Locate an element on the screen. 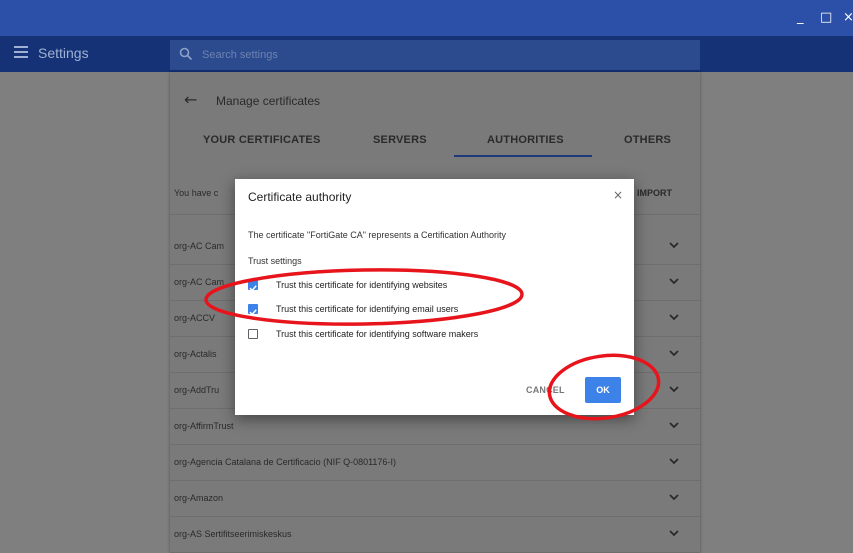 The image size is (853, 553). tab-your-certificates: YOUR CERTIFICATES is located at coordinates (261, 140).